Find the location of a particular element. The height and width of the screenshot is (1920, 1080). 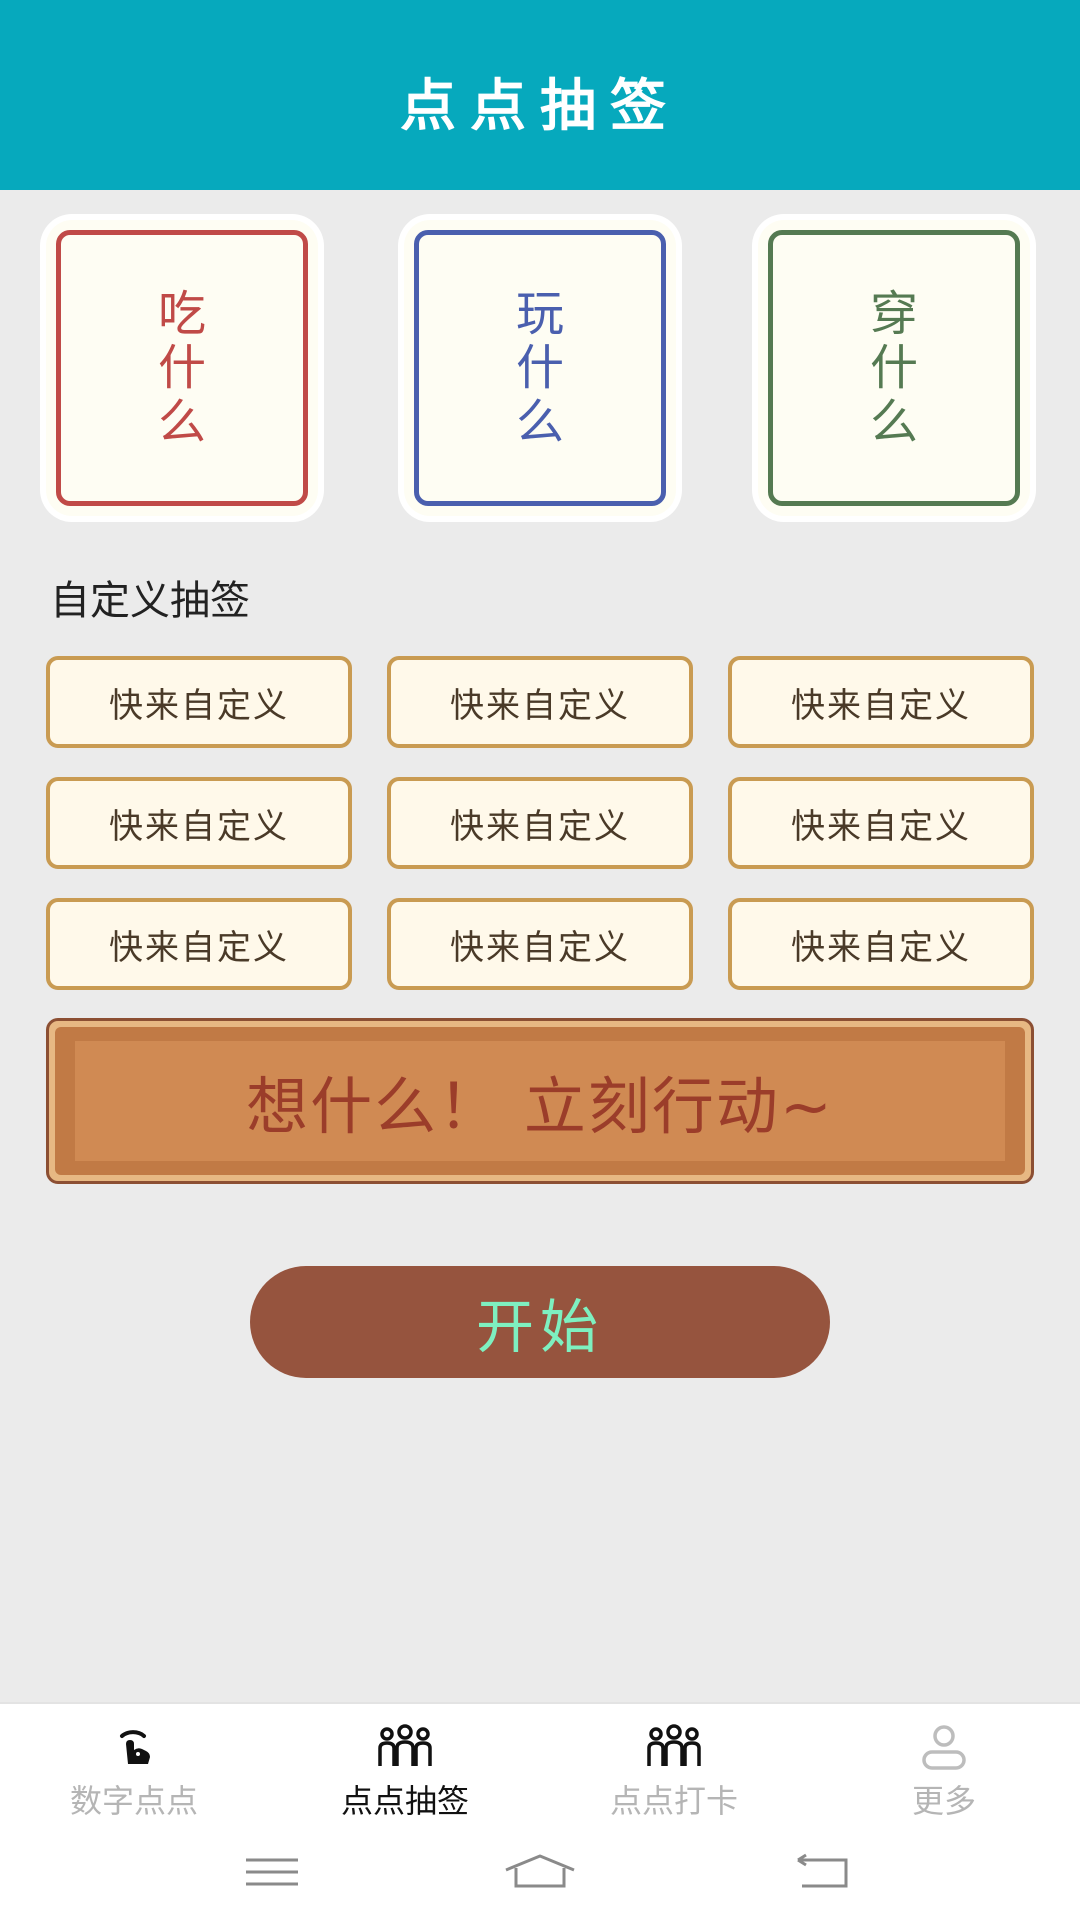

menu-icon is located at coordinates (272, 1872).